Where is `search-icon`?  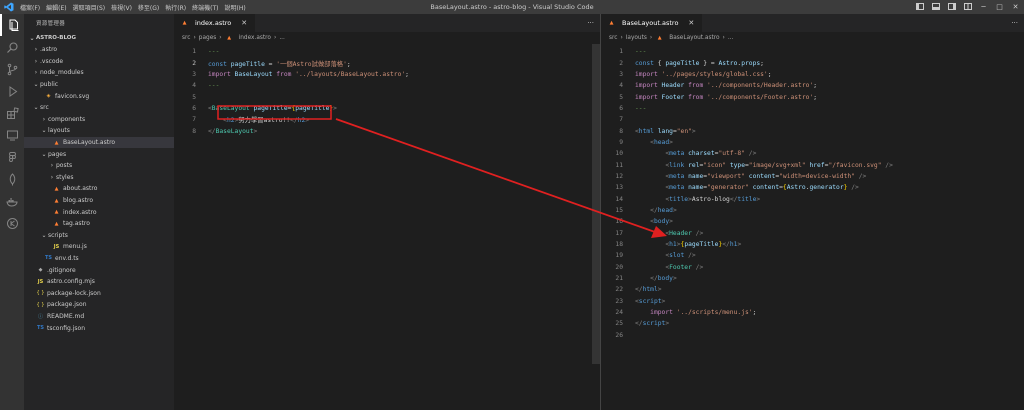 search-icon is located at coordinates (12, 47).